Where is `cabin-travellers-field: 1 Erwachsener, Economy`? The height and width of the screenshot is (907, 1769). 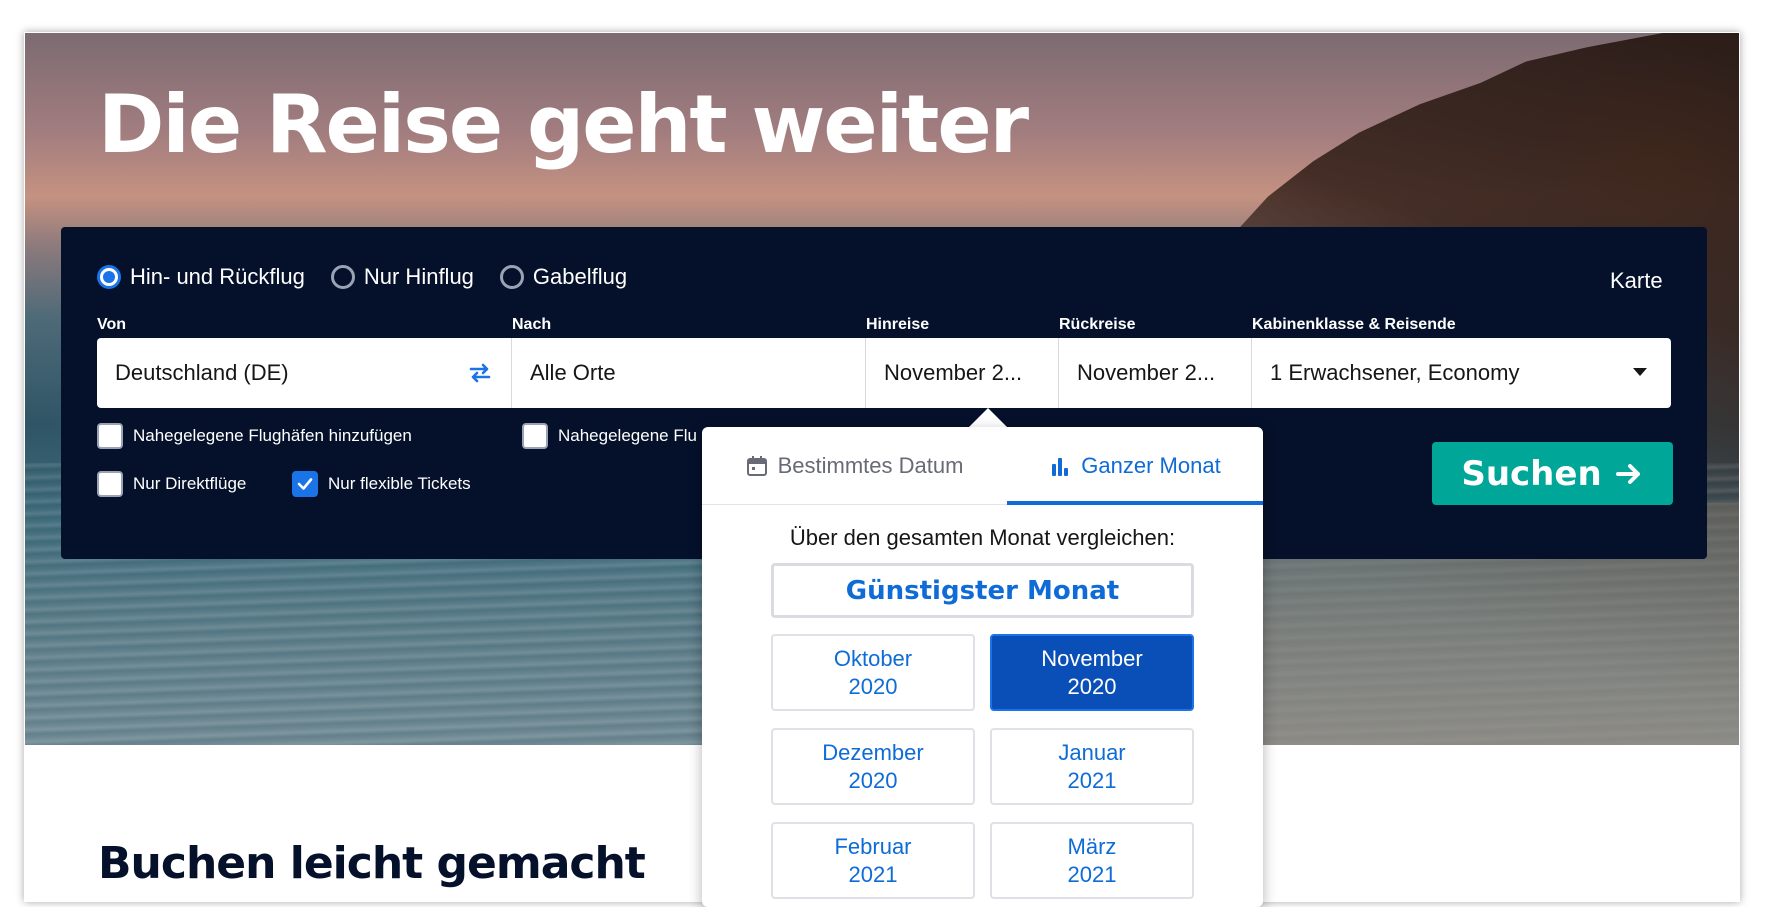 cabin-travellers-field: 1 Erwachsener, Economy is located at coordinates (1461, 373).